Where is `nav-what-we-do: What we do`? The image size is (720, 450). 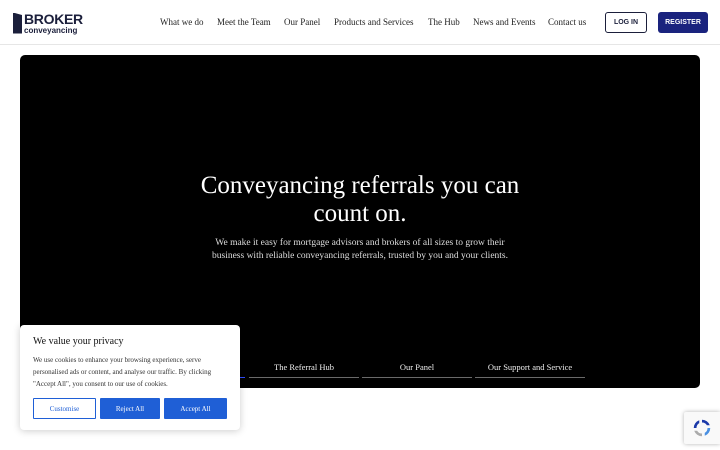 nav-what-we-do: What we do is located at coordinates (181, 22).